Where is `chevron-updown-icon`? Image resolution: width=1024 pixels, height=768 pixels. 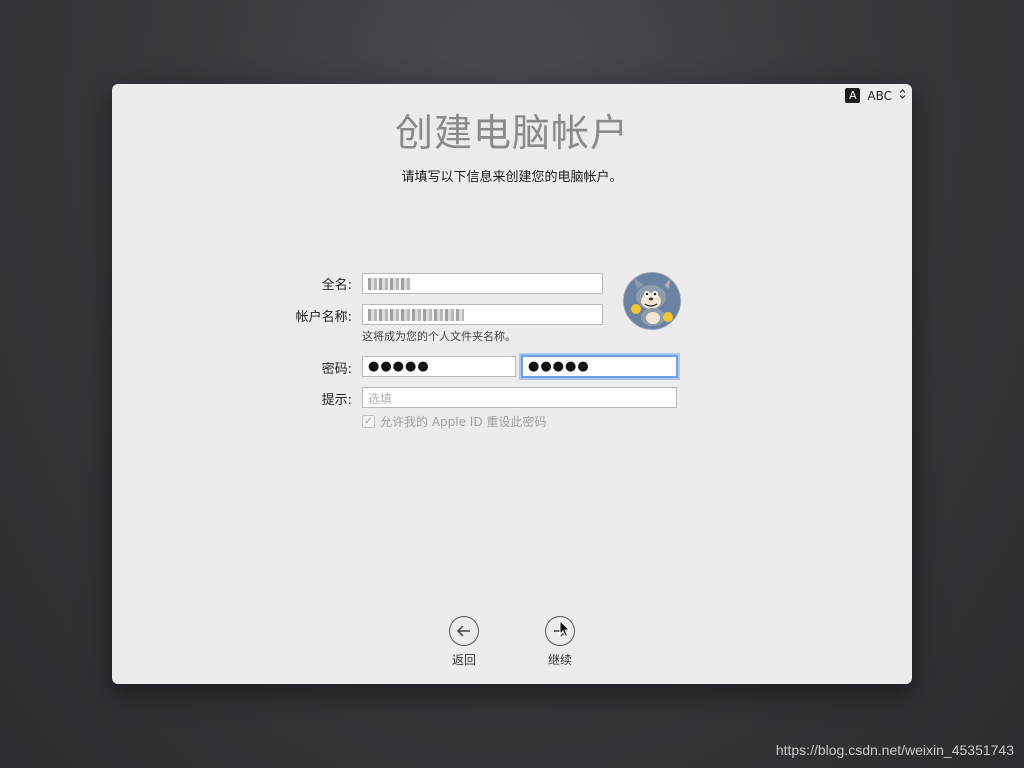 chevron-updown-icon is located at coordinates (902, 95).